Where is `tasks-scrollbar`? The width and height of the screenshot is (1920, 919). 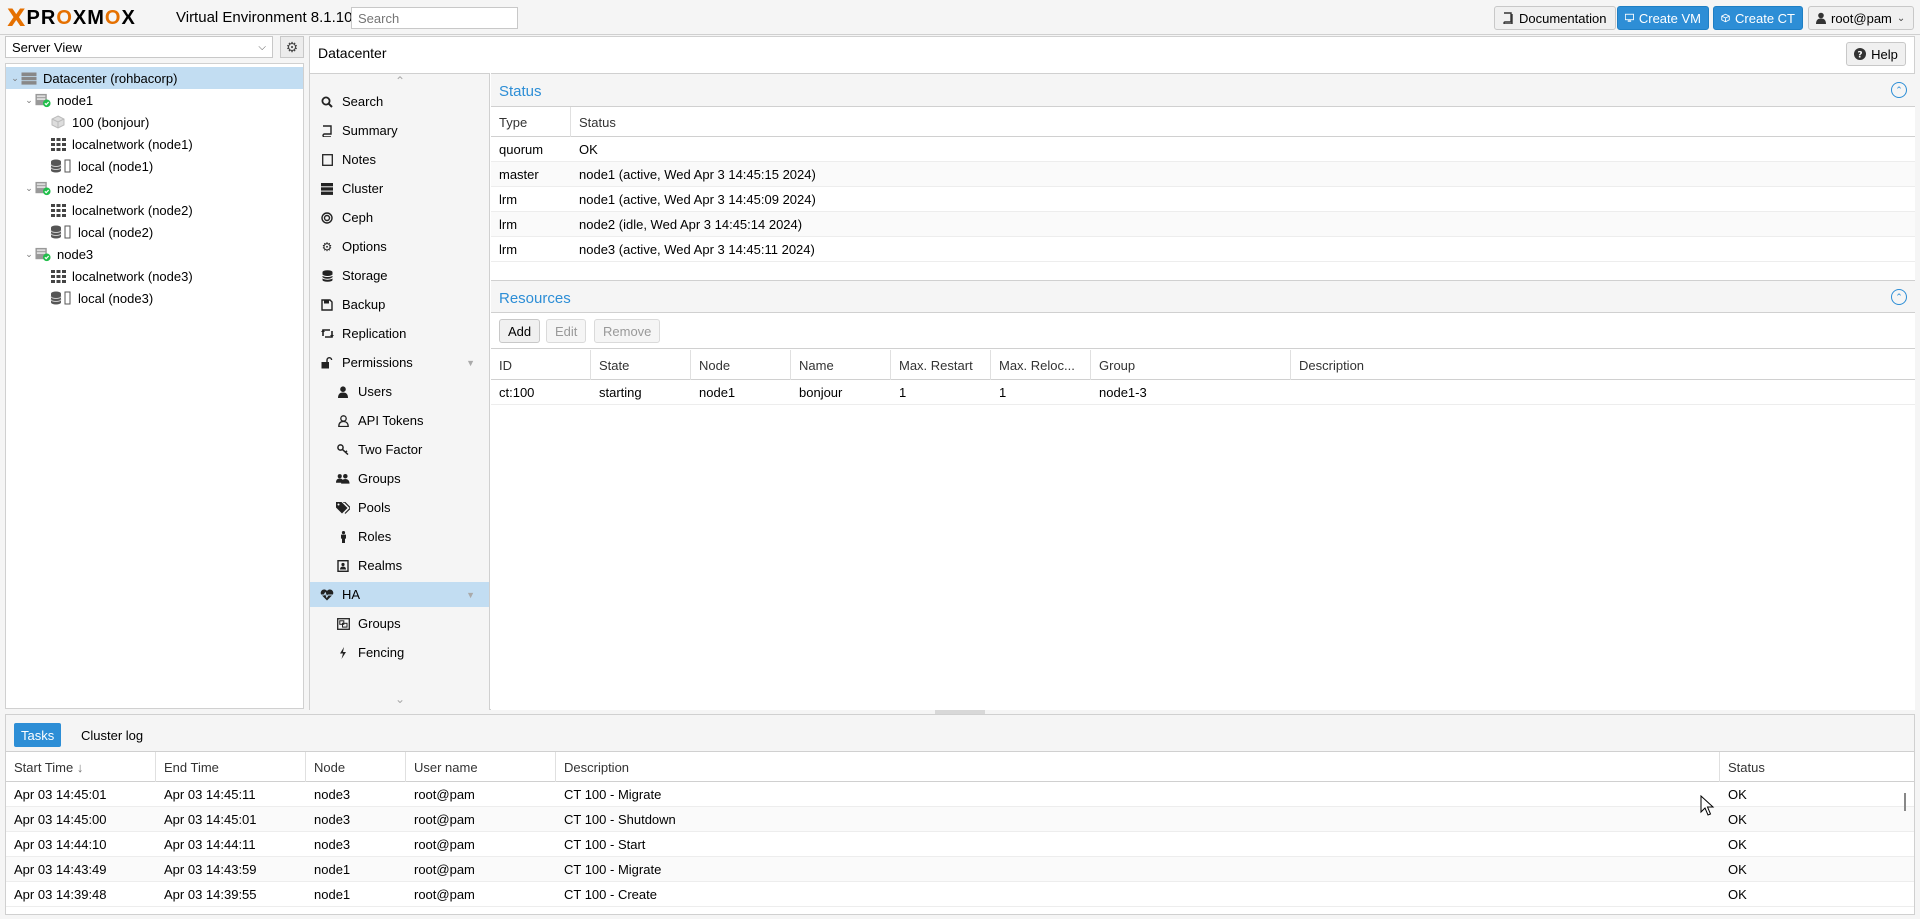 tasks-scrollbar is located at coordinates (1905, 802).